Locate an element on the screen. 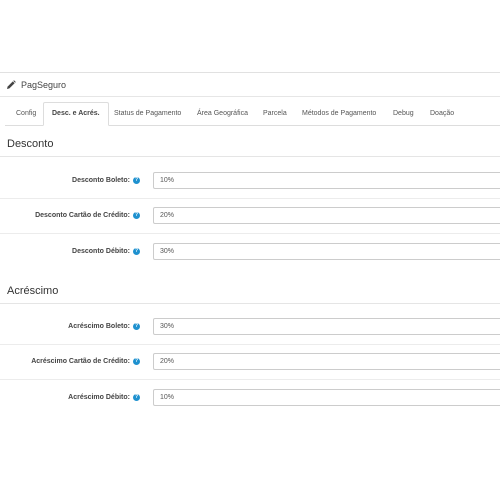 The height and width of the screenshot is (500, 500). desconto-debito-input is located at coordinates (326, 251).